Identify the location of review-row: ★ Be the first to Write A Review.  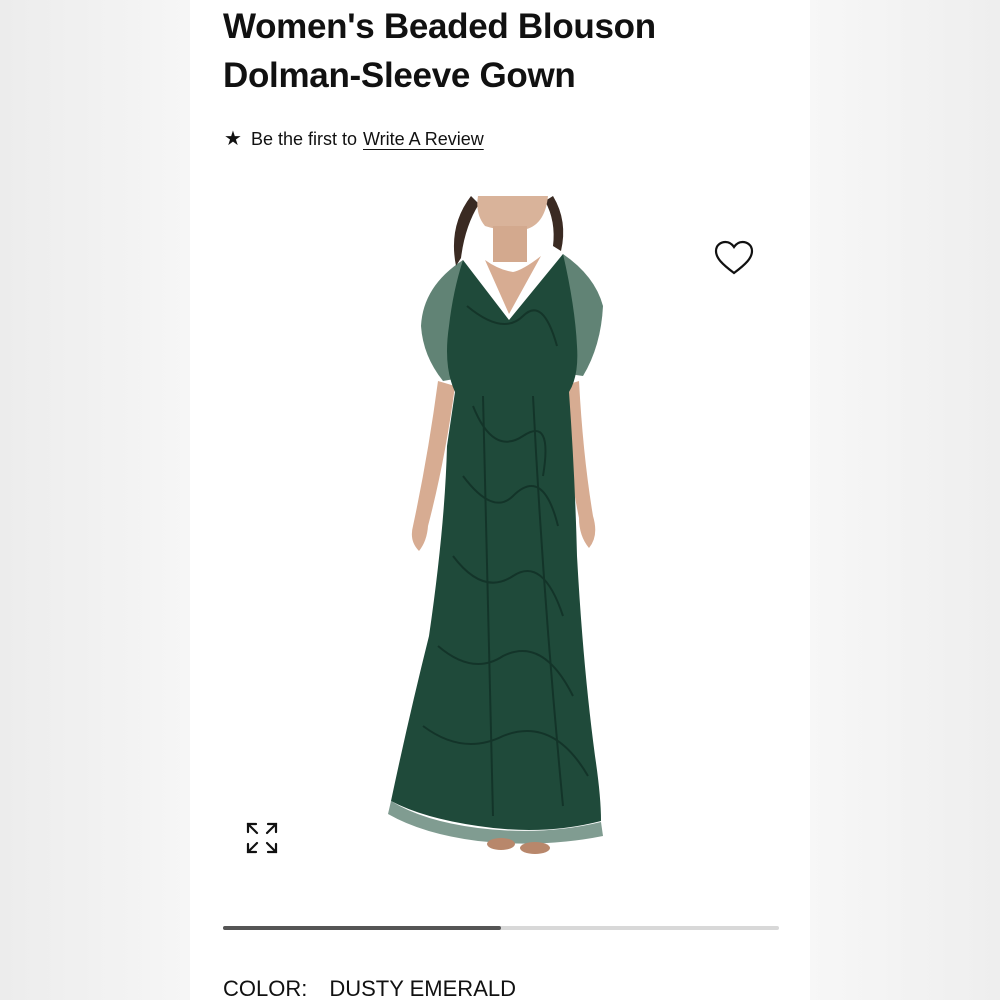
(354, 139).